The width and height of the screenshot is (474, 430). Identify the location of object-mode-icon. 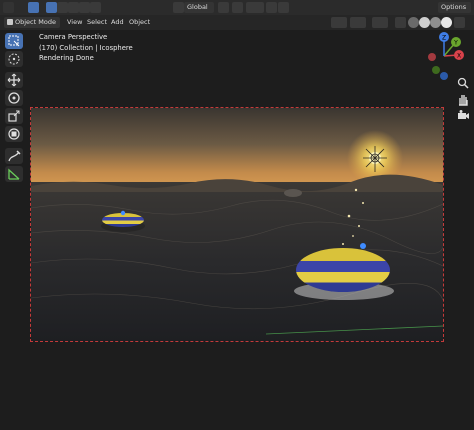
(10, 21).